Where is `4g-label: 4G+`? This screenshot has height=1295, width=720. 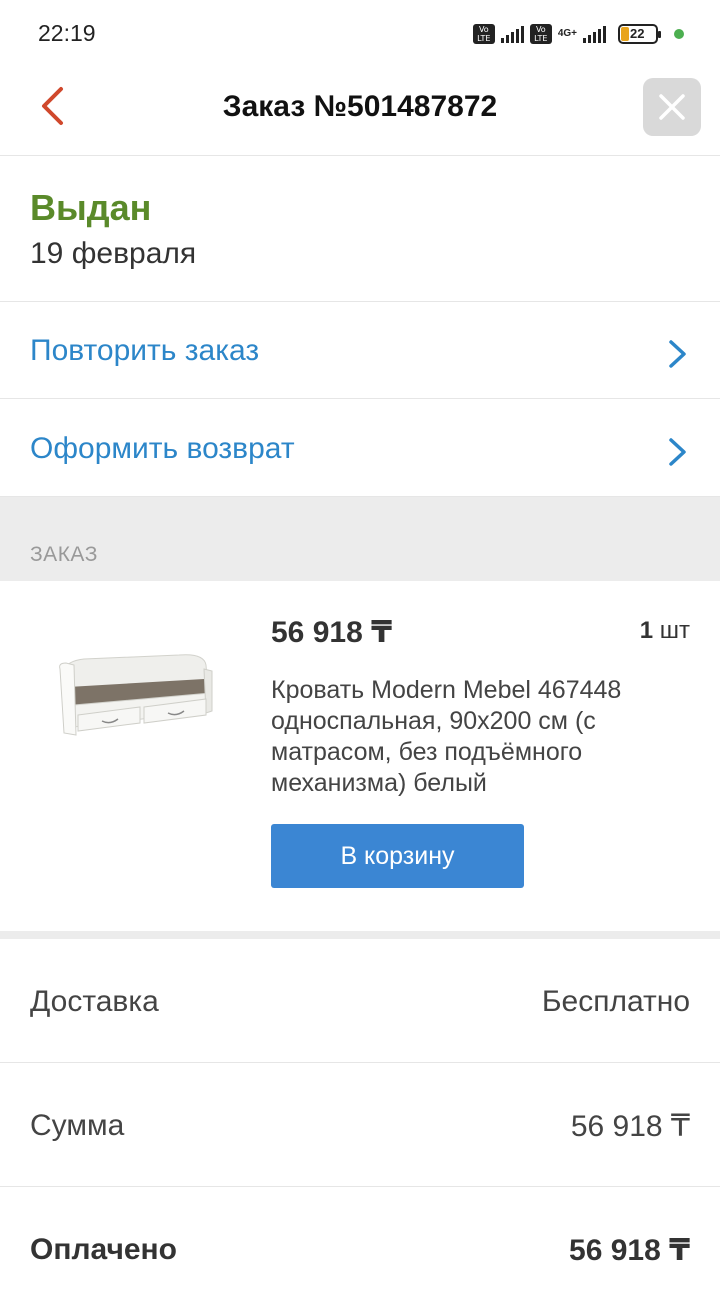 4g-label: 4G+ is located at coordinates (567, 33).